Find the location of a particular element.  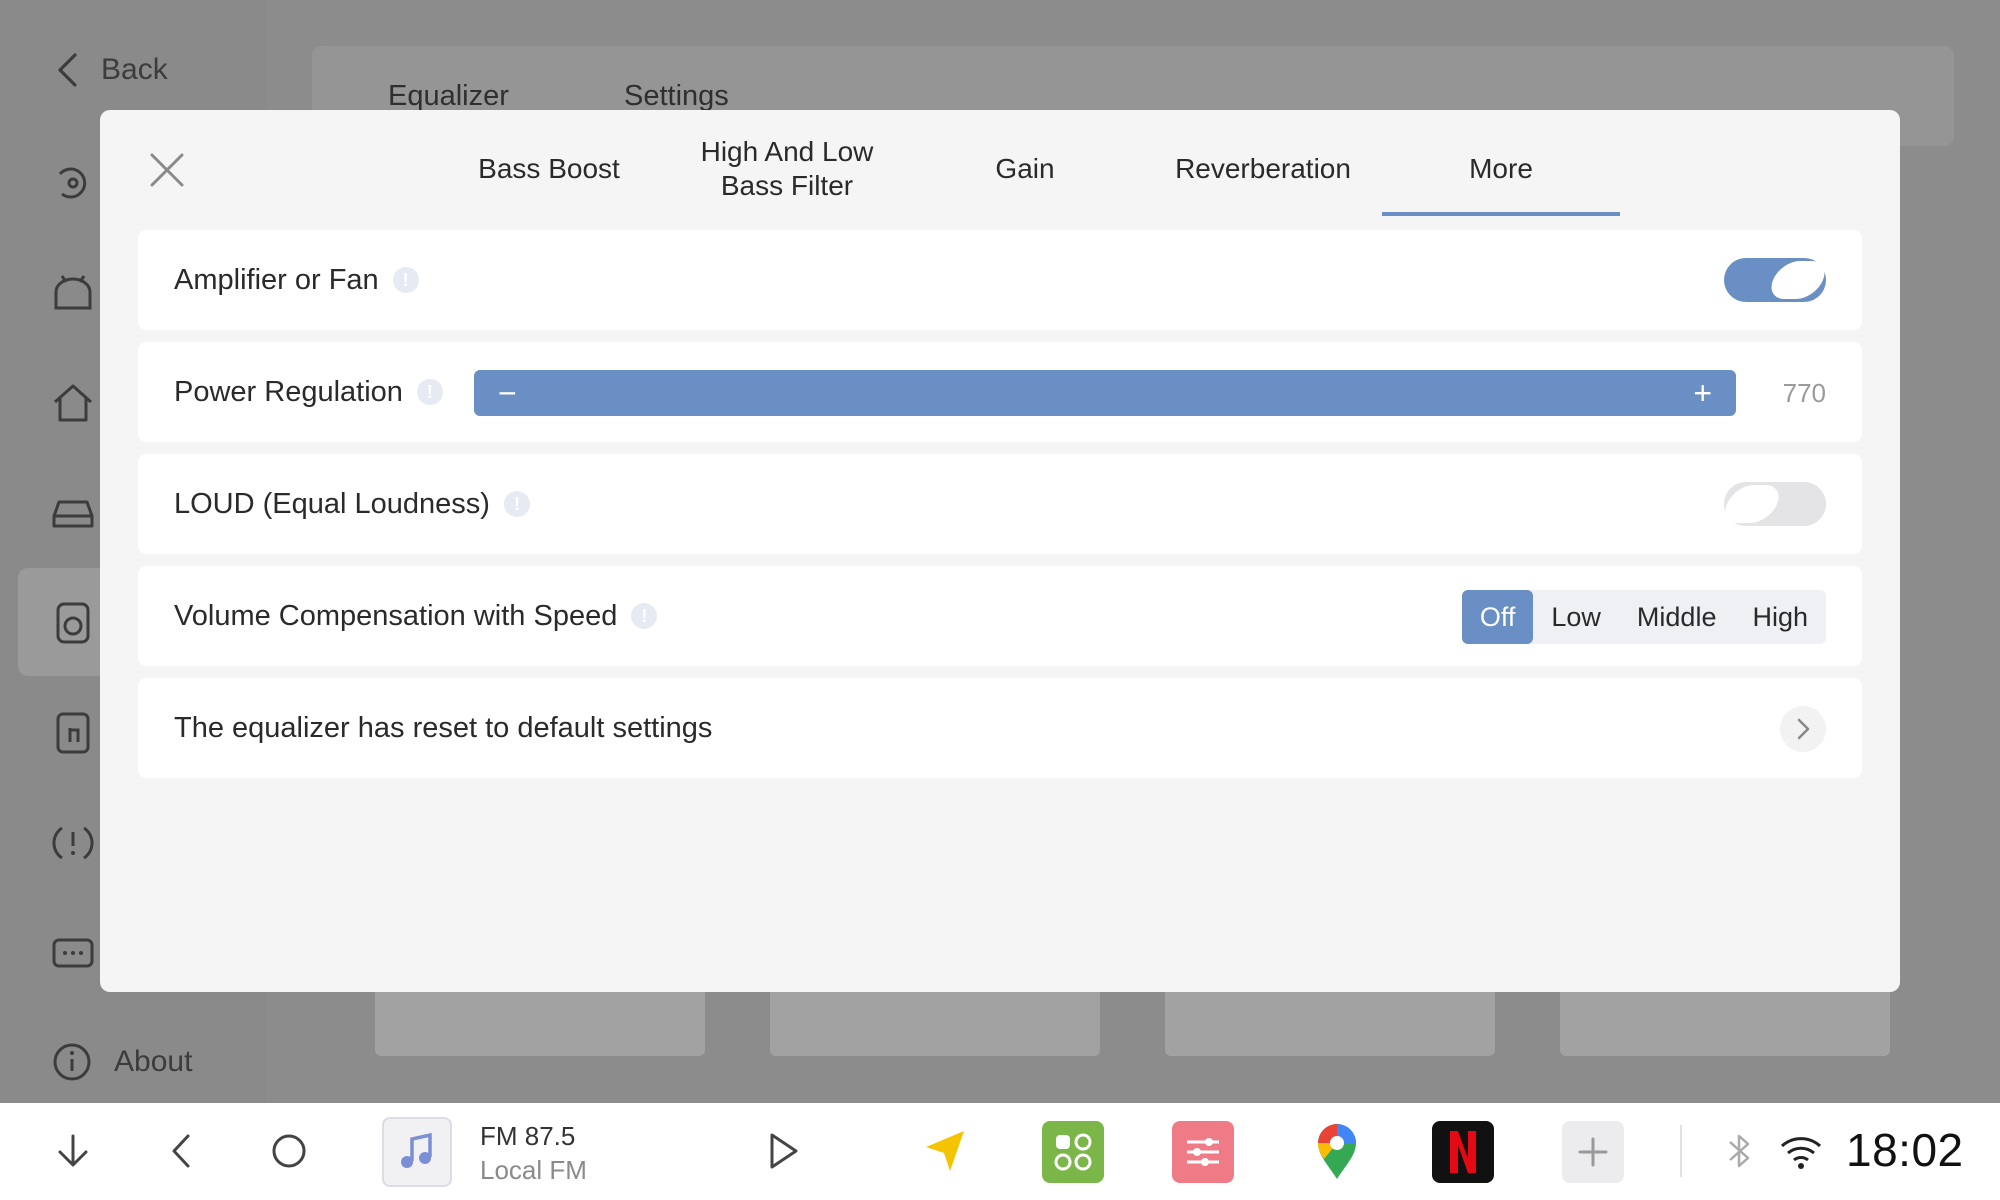

radio-station: FM 87.5 is located at coordinates (527, 1136).